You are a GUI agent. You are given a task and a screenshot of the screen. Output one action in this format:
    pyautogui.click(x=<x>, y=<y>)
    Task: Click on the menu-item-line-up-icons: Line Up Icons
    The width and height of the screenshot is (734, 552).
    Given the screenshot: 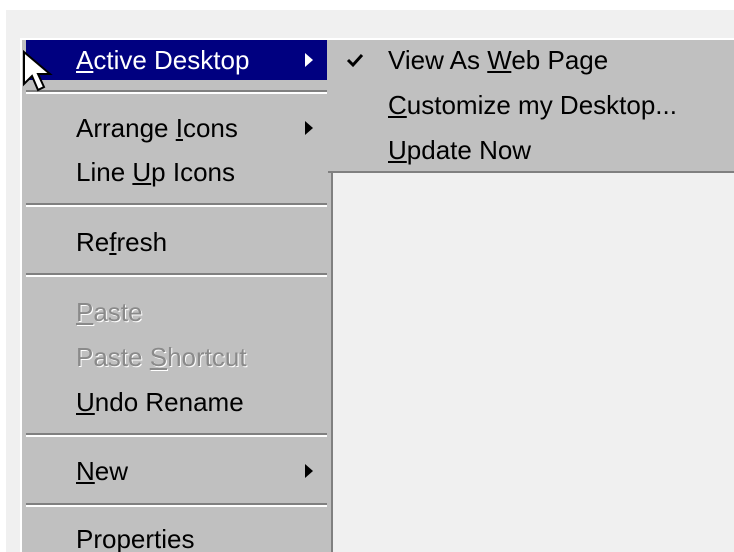 What is the action you would take?
    pyautogui.click(x=176, y=172)
    